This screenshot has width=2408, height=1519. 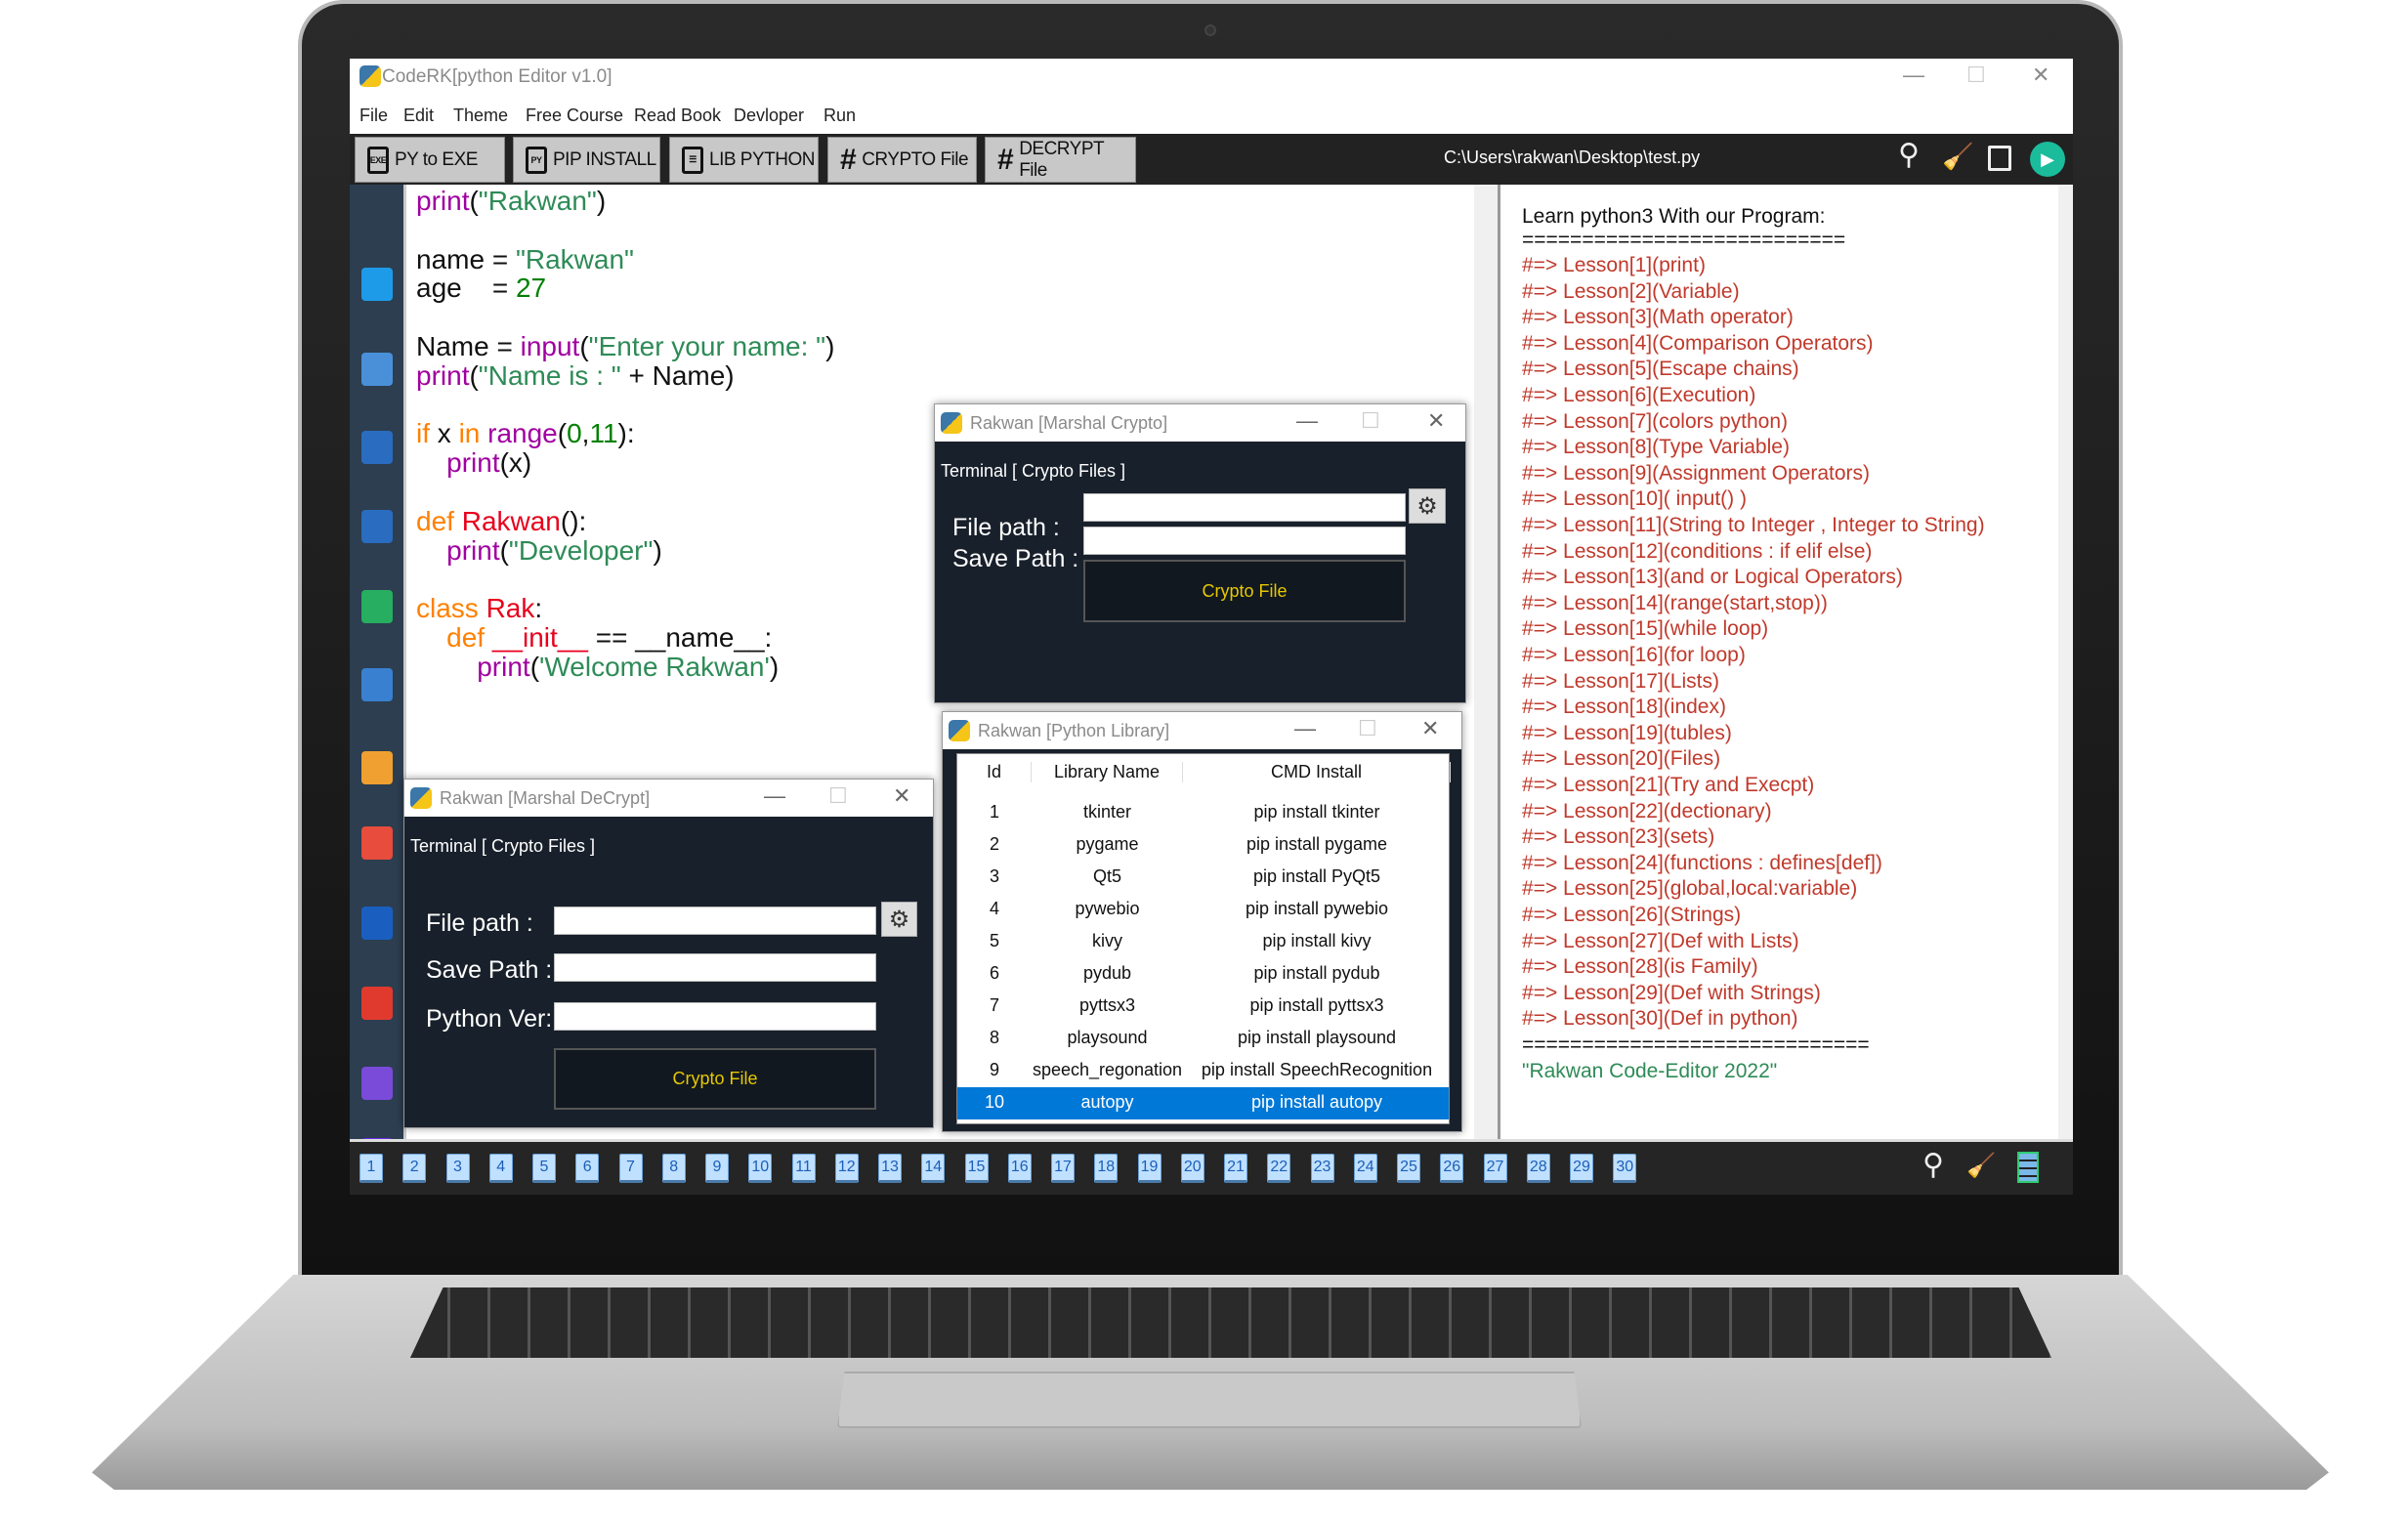 What do you see at coordinates (840, 115) in the screenshot?
I see `menu-run: Run` at bounding box center [840, 115].